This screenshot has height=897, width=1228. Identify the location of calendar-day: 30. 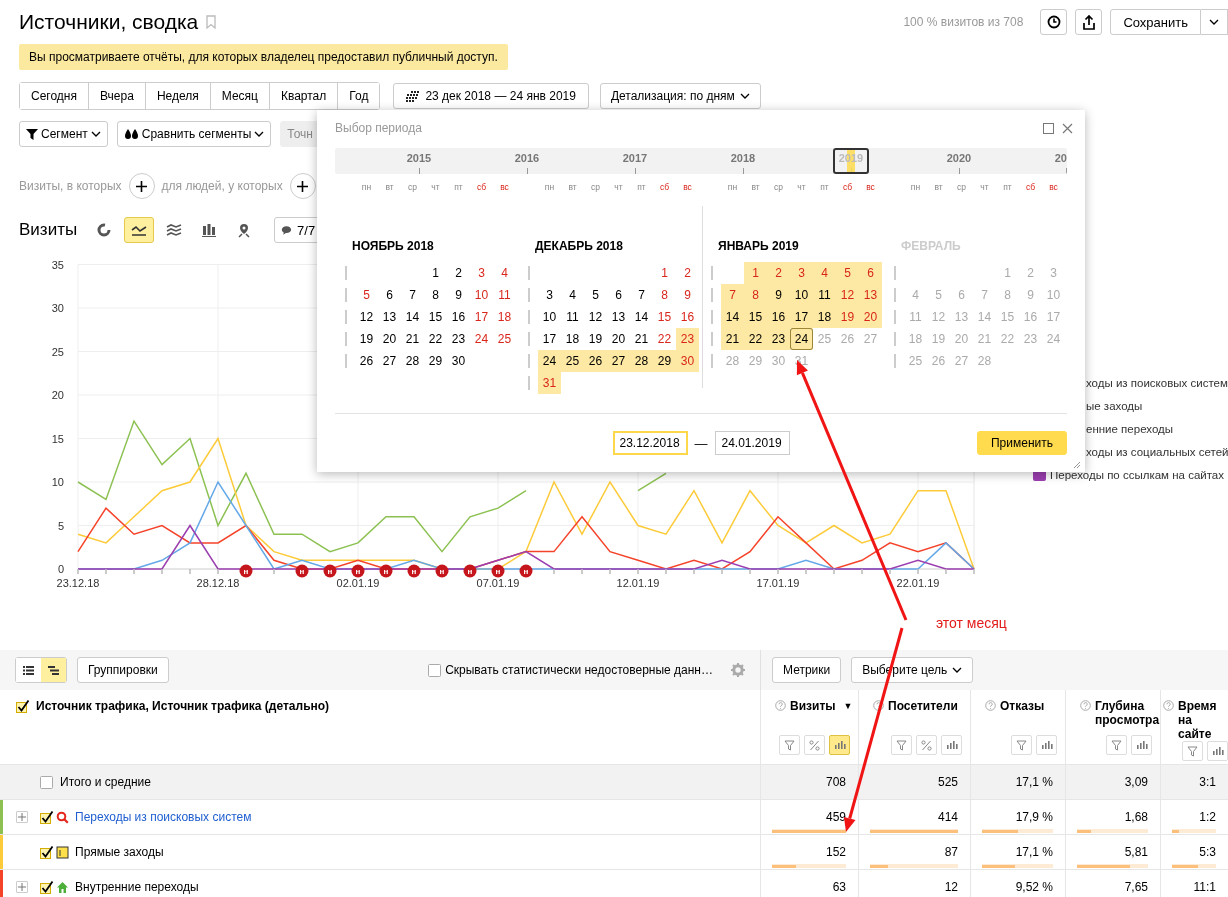
(458, 361).